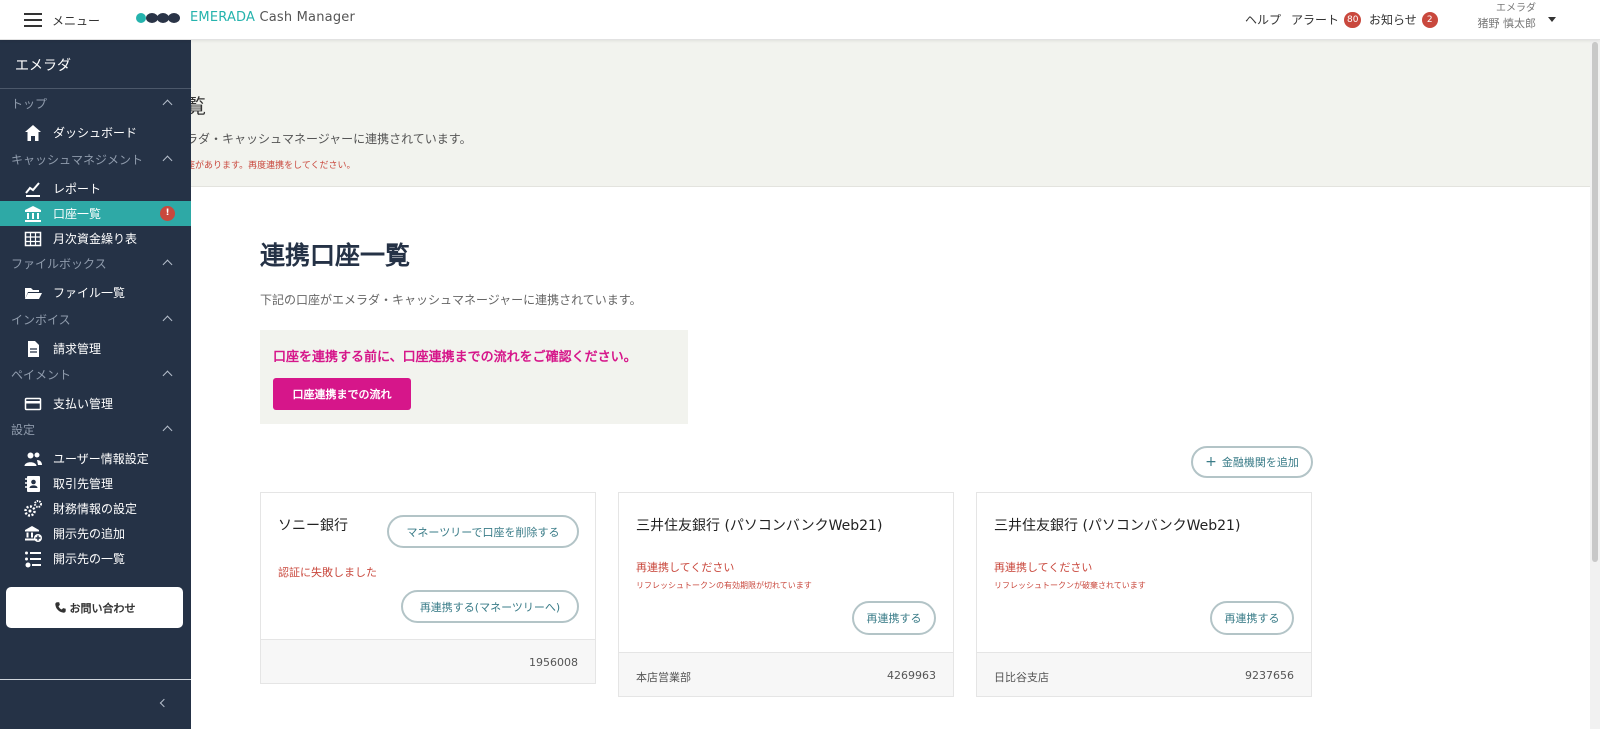 The height and width of the screenshot is (729, 1600). Describe the element at coordinates (33, 403) in the screenshot. I see `credit-card-icon` at that location.